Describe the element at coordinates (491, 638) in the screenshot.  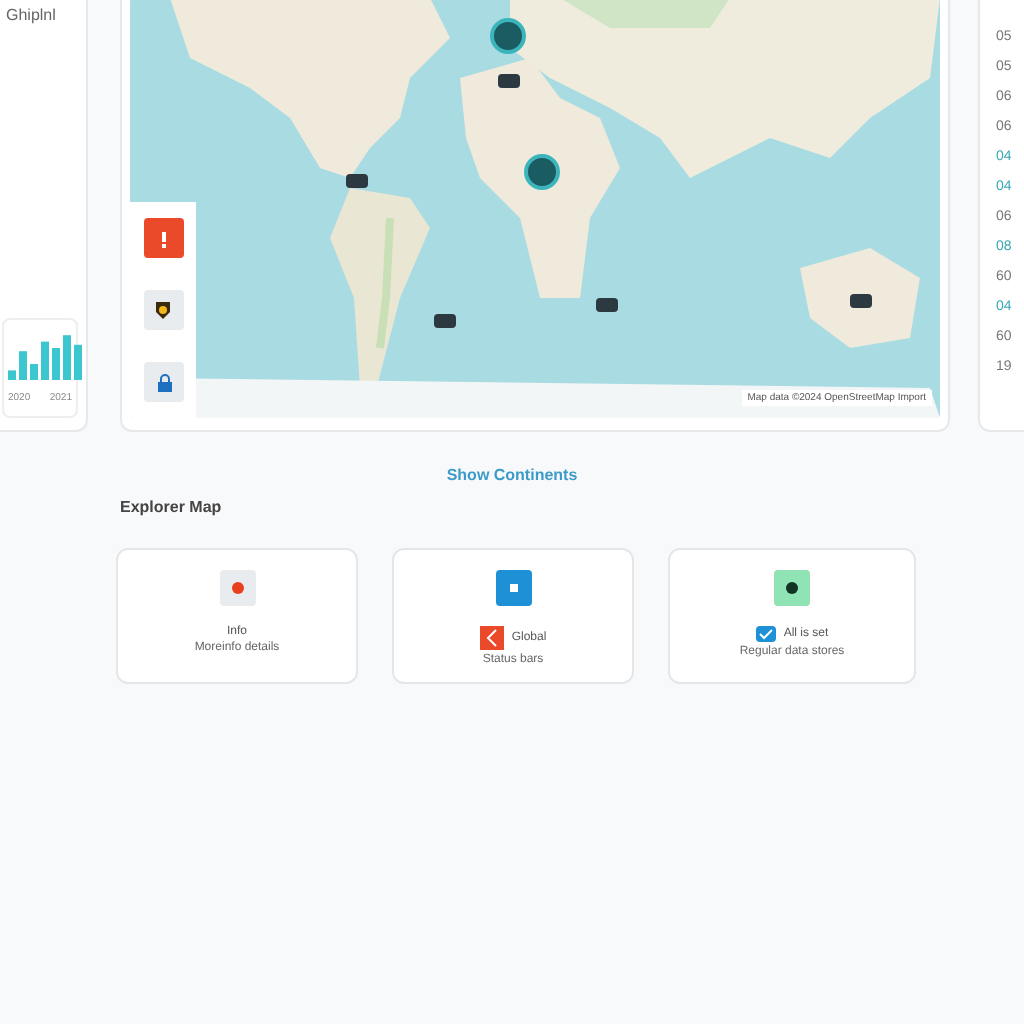
I see `chevron-icon` at that location.